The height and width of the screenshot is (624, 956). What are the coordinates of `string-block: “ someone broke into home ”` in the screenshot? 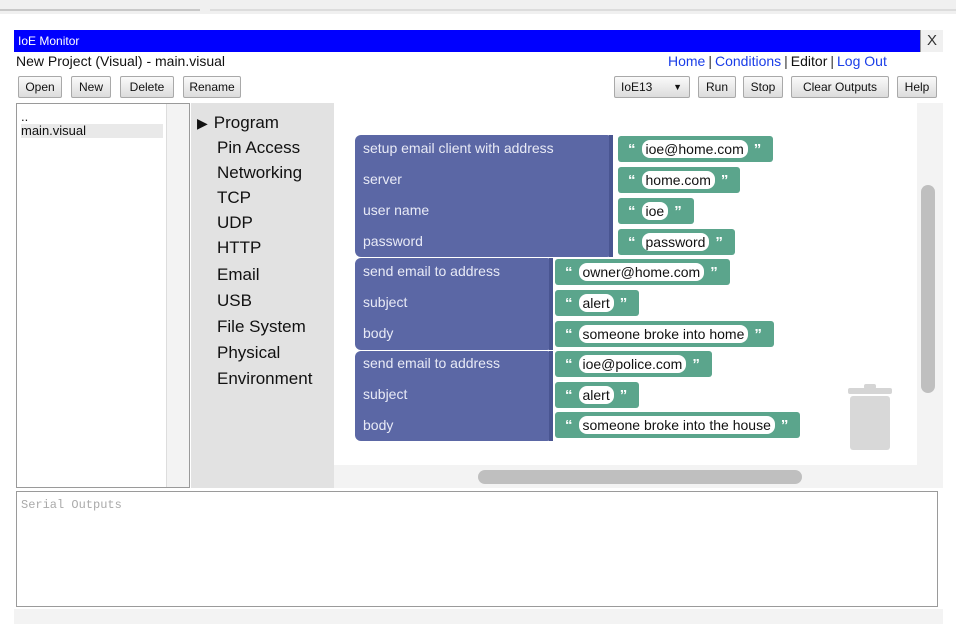 It's located at (664, 334).